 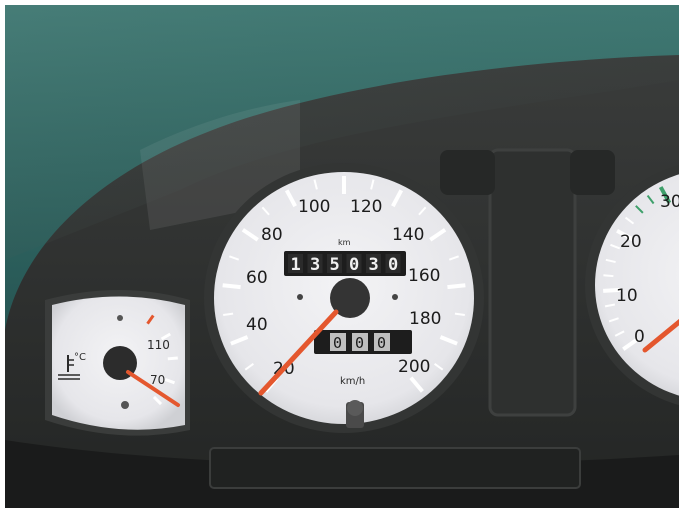 I want to click on temp-label-70: 70, so click(x=157, y=380).